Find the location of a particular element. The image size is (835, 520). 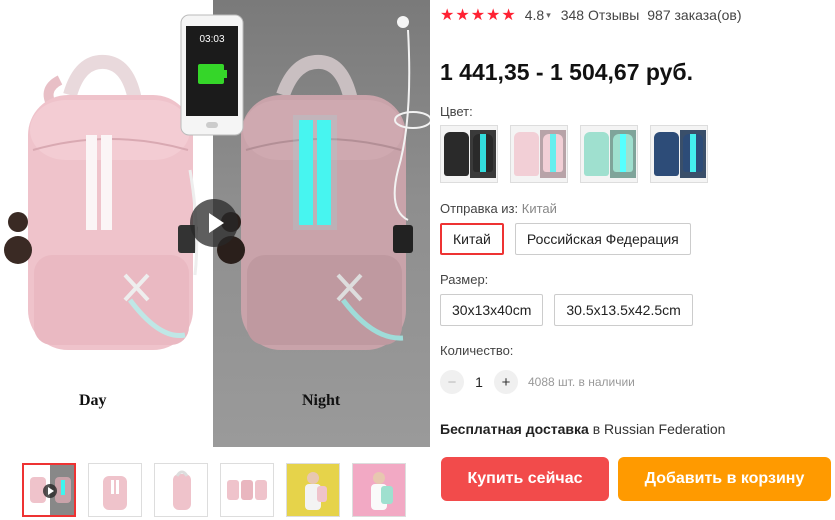

star-rating-icons: ★★★★★ is located at coordinates (478, 15).